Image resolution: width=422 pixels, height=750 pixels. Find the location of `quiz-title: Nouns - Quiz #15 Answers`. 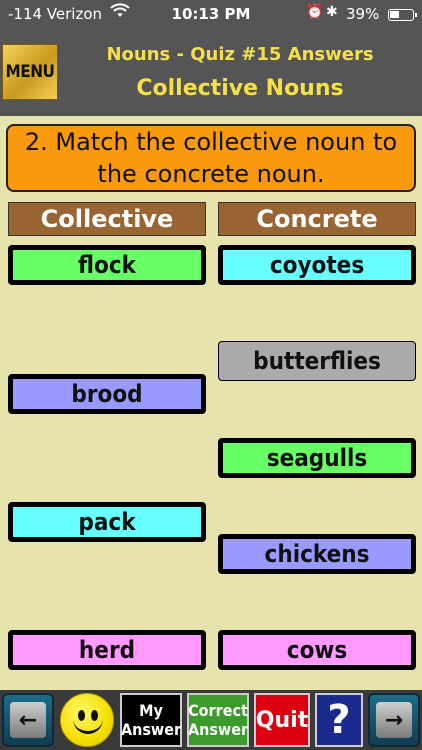

quiz-title: Nouns - Quiz #15 Answers is located at coordinates (240, 54).